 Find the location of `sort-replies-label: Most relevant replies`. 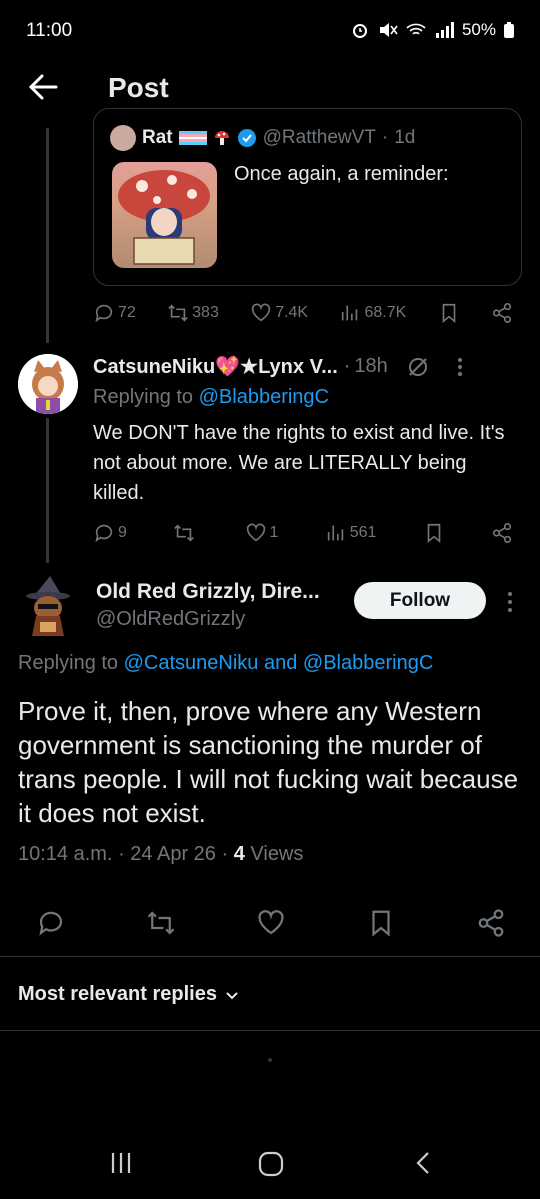

sort-replies-label: Most relevant replies is located at coordinates (117, 994).